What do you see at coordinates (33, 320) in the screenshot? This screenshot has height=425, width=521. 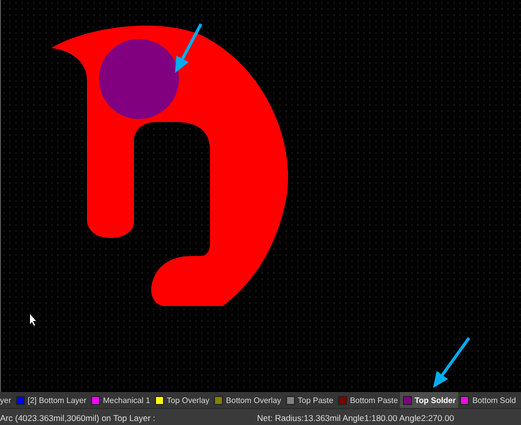 I see `mouse-cursor-icon` at bounding box center [33, 320].